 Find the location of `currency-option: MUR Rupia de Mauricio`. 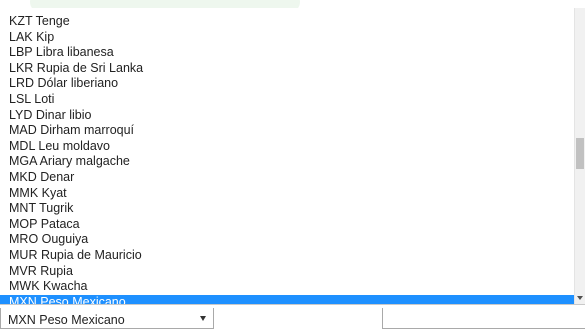

currency-option: MUR Rupia de Mauricio is located at coordinates (287, 256).